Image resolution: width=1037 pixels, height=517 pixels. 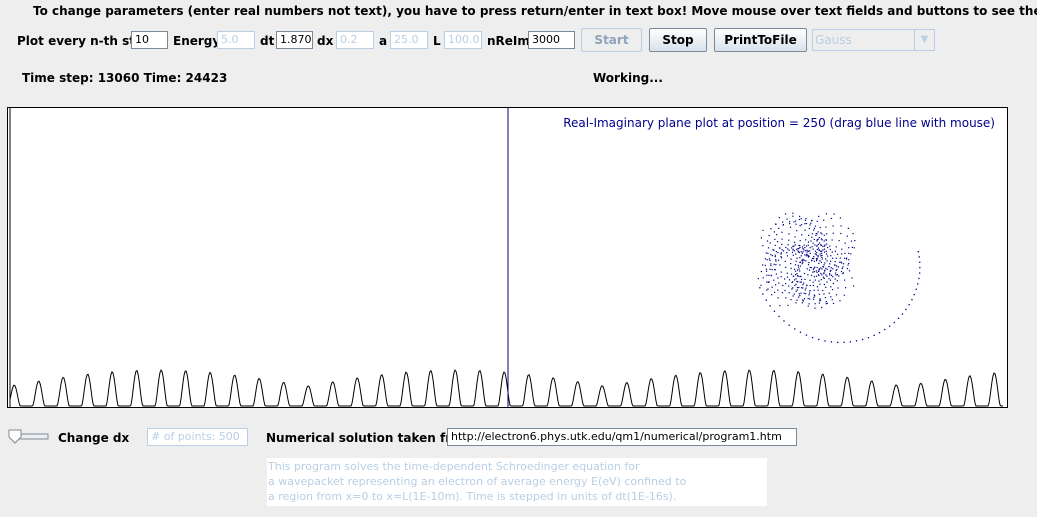 What do you see at coordinates (924, 40) in the screenshot?
I see `chevron-down-icon: ▼` at bounding box center [924, 40].